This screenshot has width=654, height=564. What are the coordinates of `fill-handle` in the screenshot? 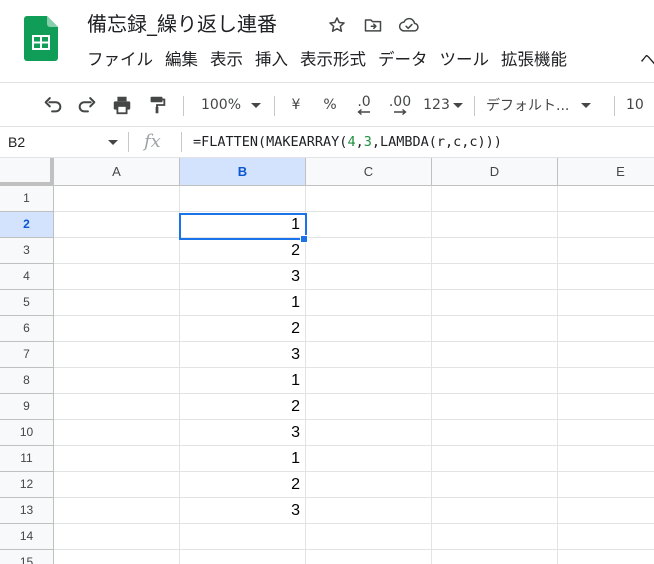 It's located at (304, 239).